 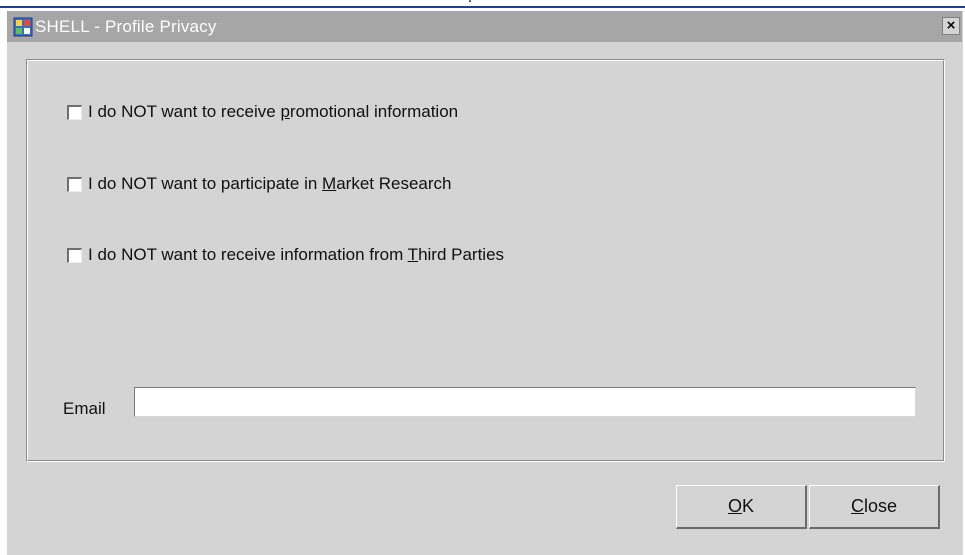 What do you see at coordinates (874, 507) in the screenshot?
I see `close-button: Close` at bounding box center [874, 507].